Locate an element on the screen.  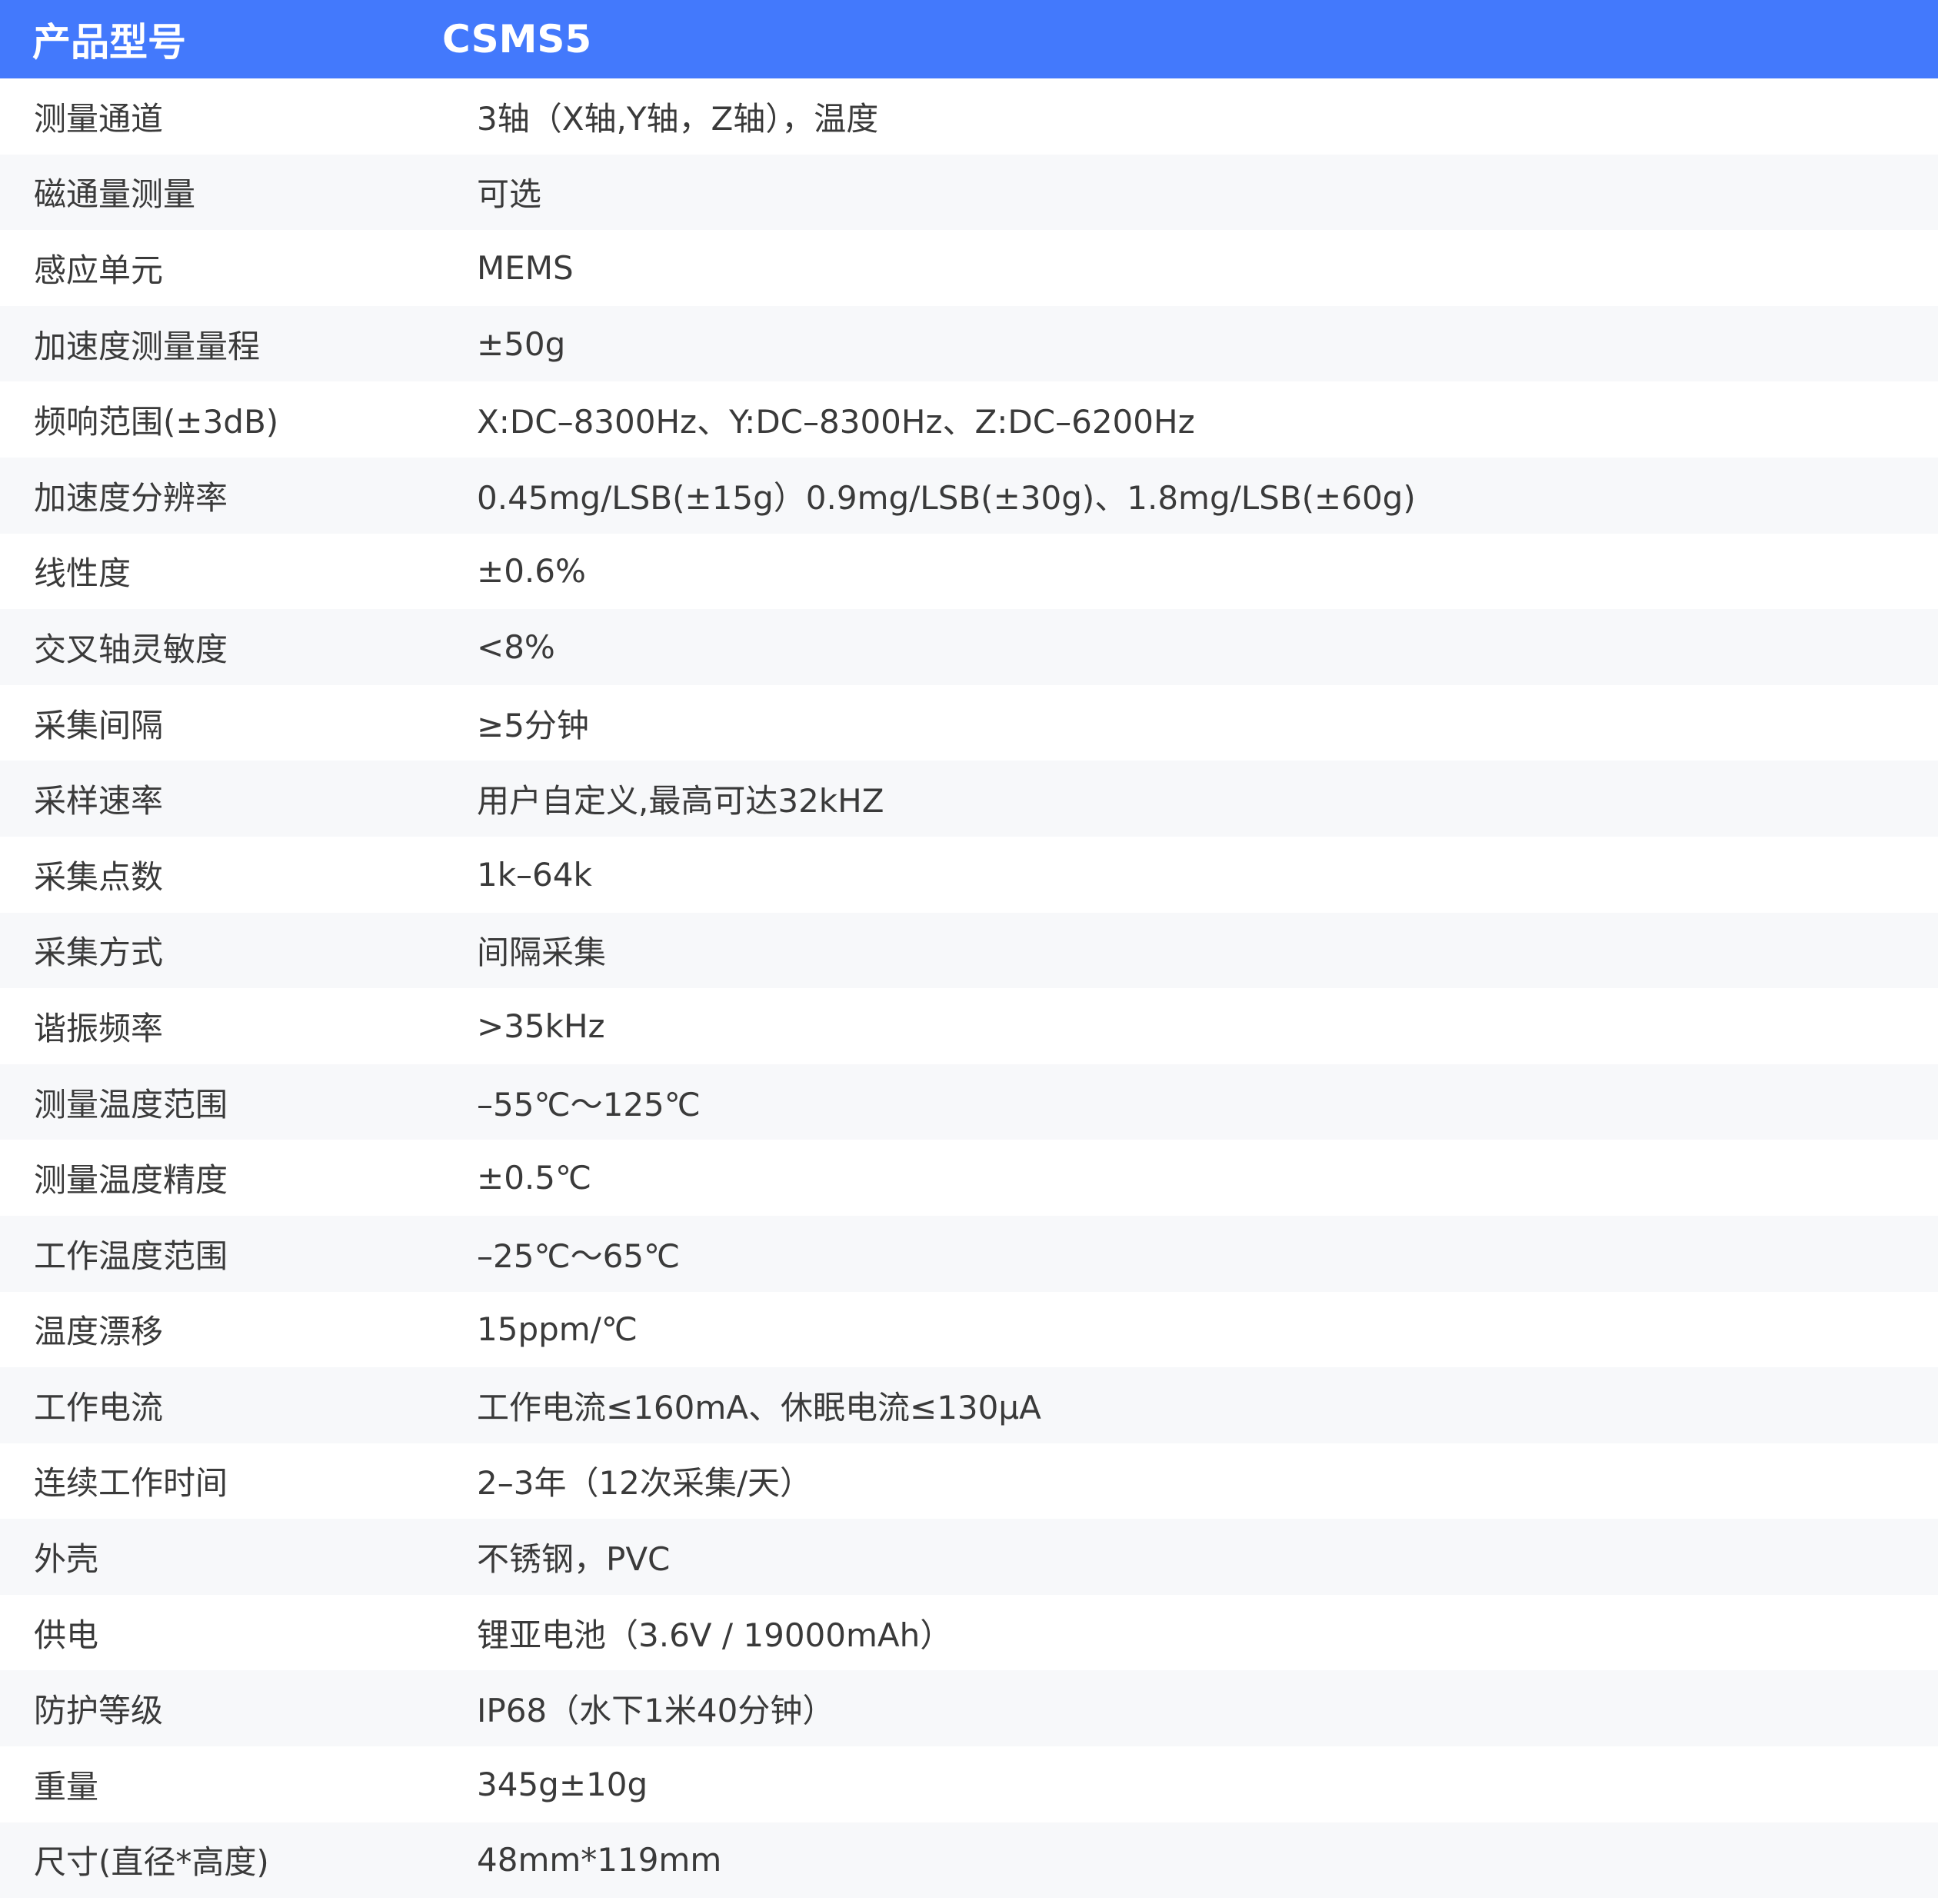
row-value: 1k–64k is located at coordinates (534, 874).